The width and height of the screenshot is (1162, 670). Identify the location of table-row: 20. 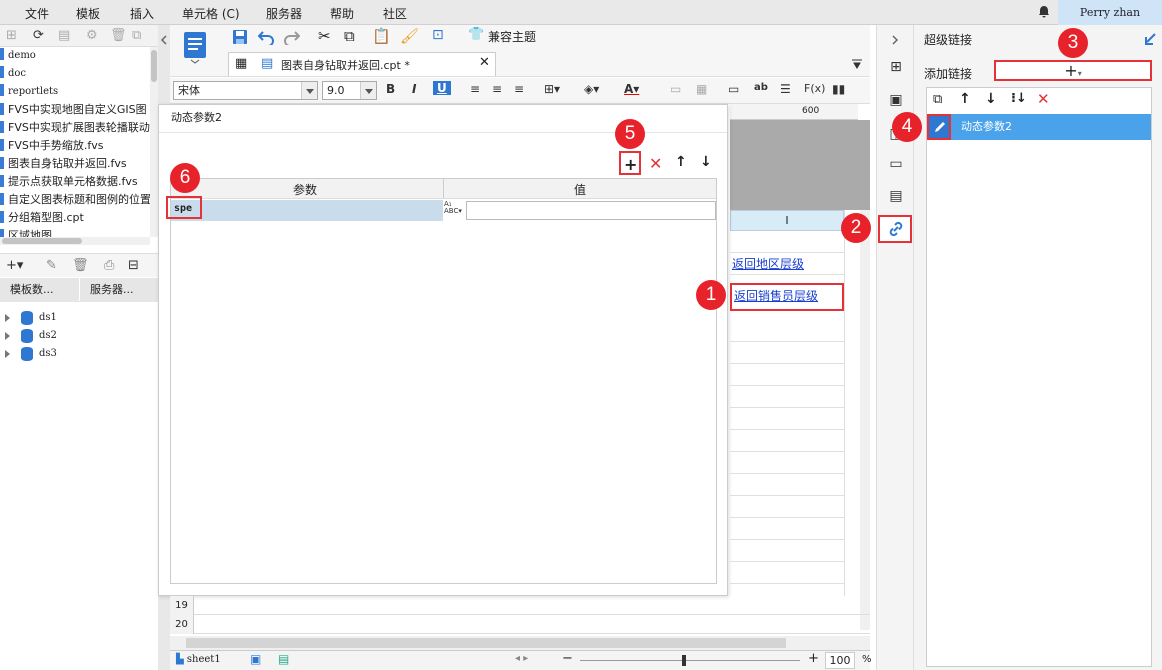
(520, 624).